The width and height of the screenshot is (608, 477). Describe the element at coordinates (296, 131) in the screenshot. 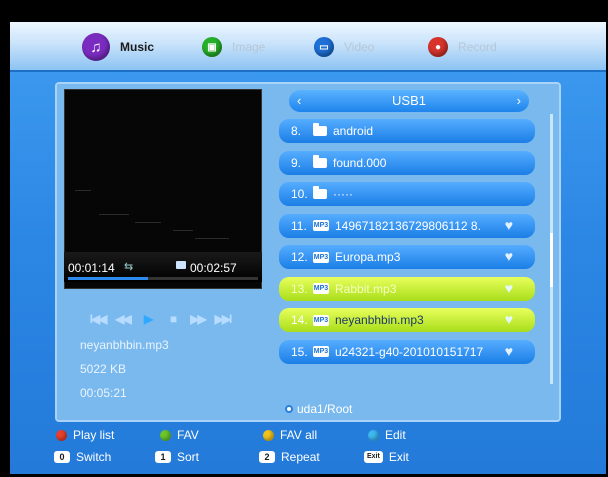

I see `file-number: 8.` at that location.